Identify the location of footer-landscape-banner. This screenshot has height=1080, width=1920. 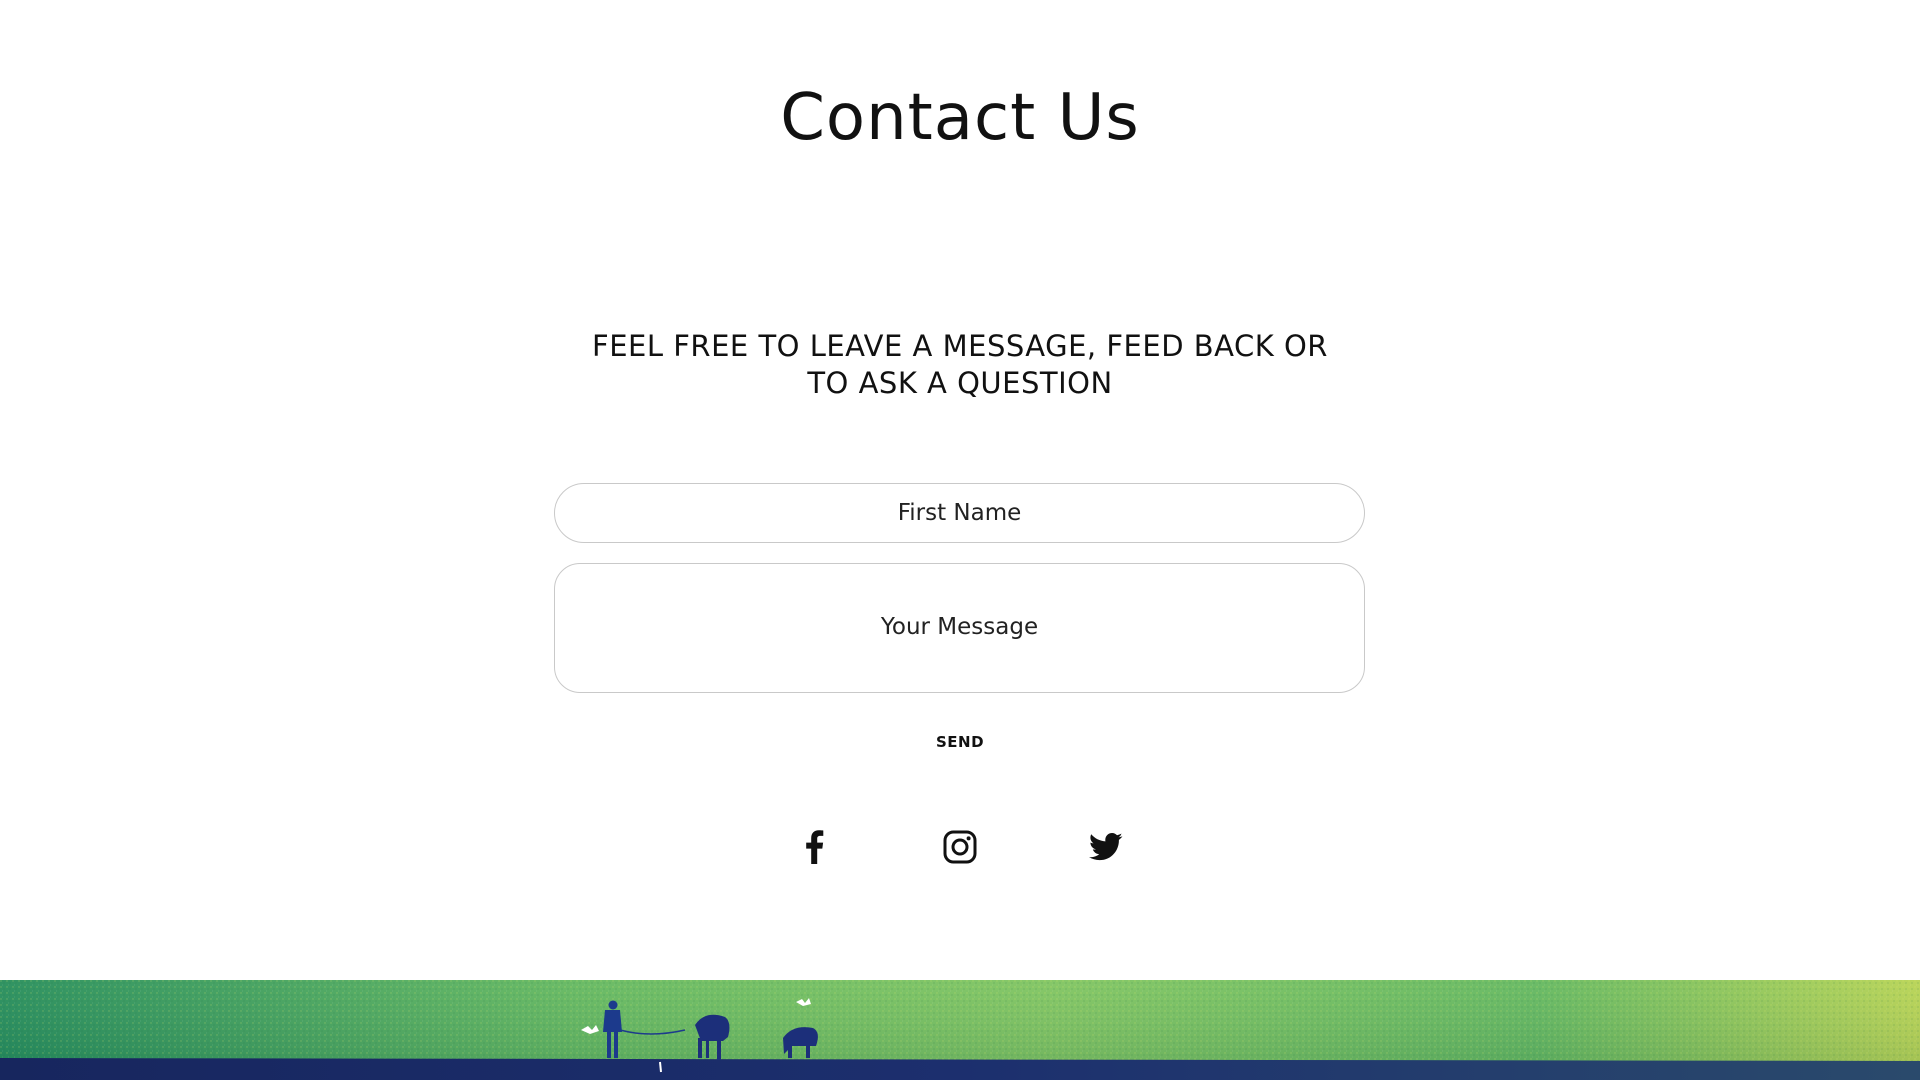
(960, 1030).